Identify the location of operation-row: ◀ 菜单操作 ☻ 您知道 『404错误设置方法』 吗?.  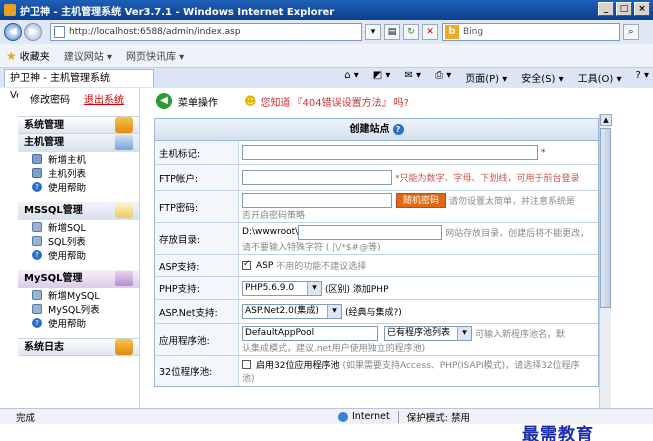
(375, 101).